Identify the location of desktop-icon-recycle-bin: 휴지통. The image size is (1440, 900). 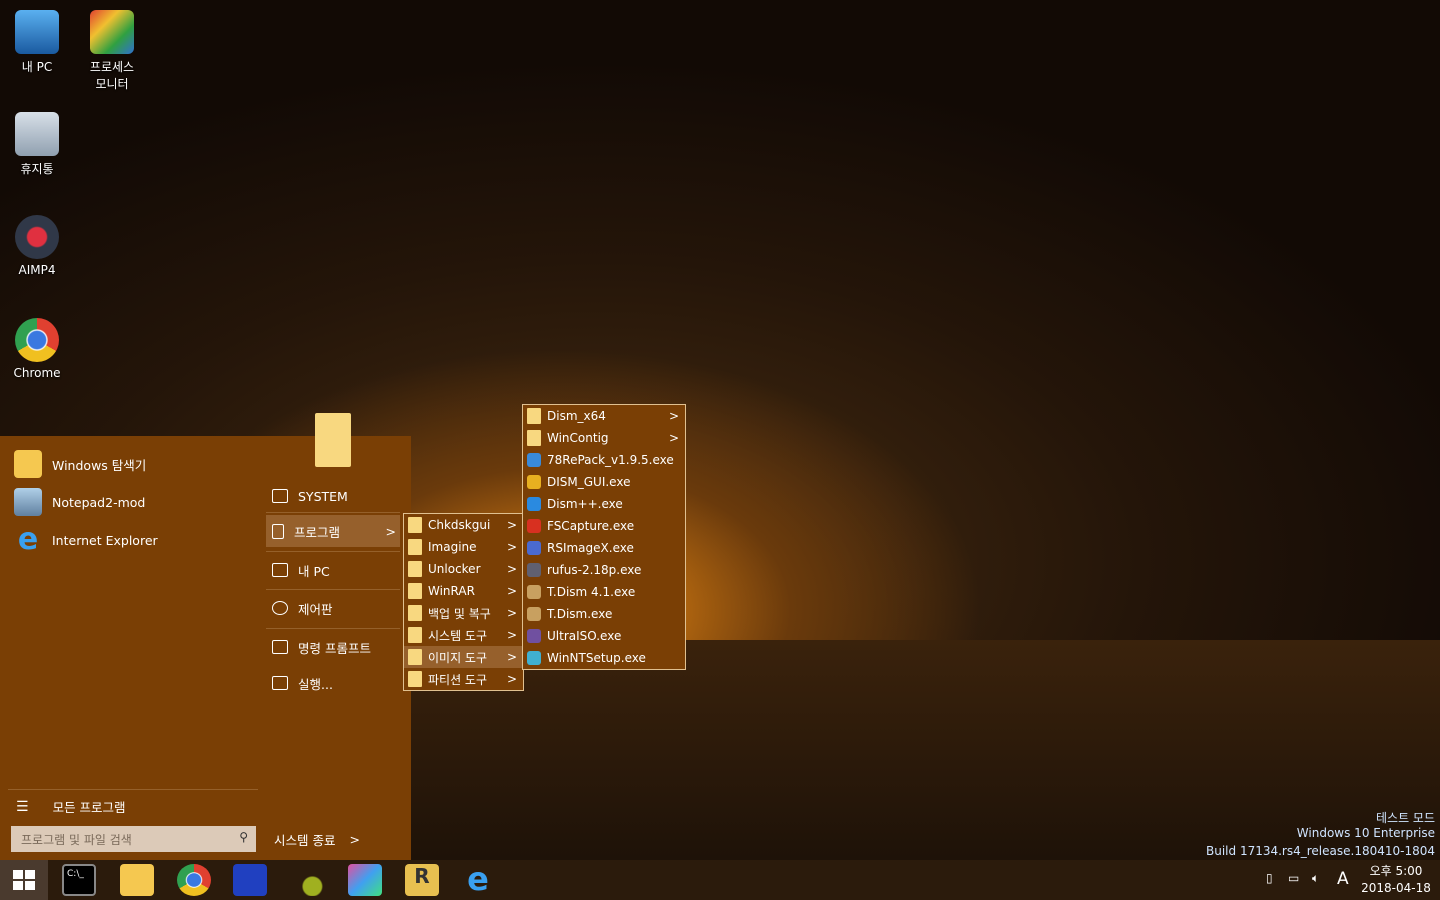
(37, 144).